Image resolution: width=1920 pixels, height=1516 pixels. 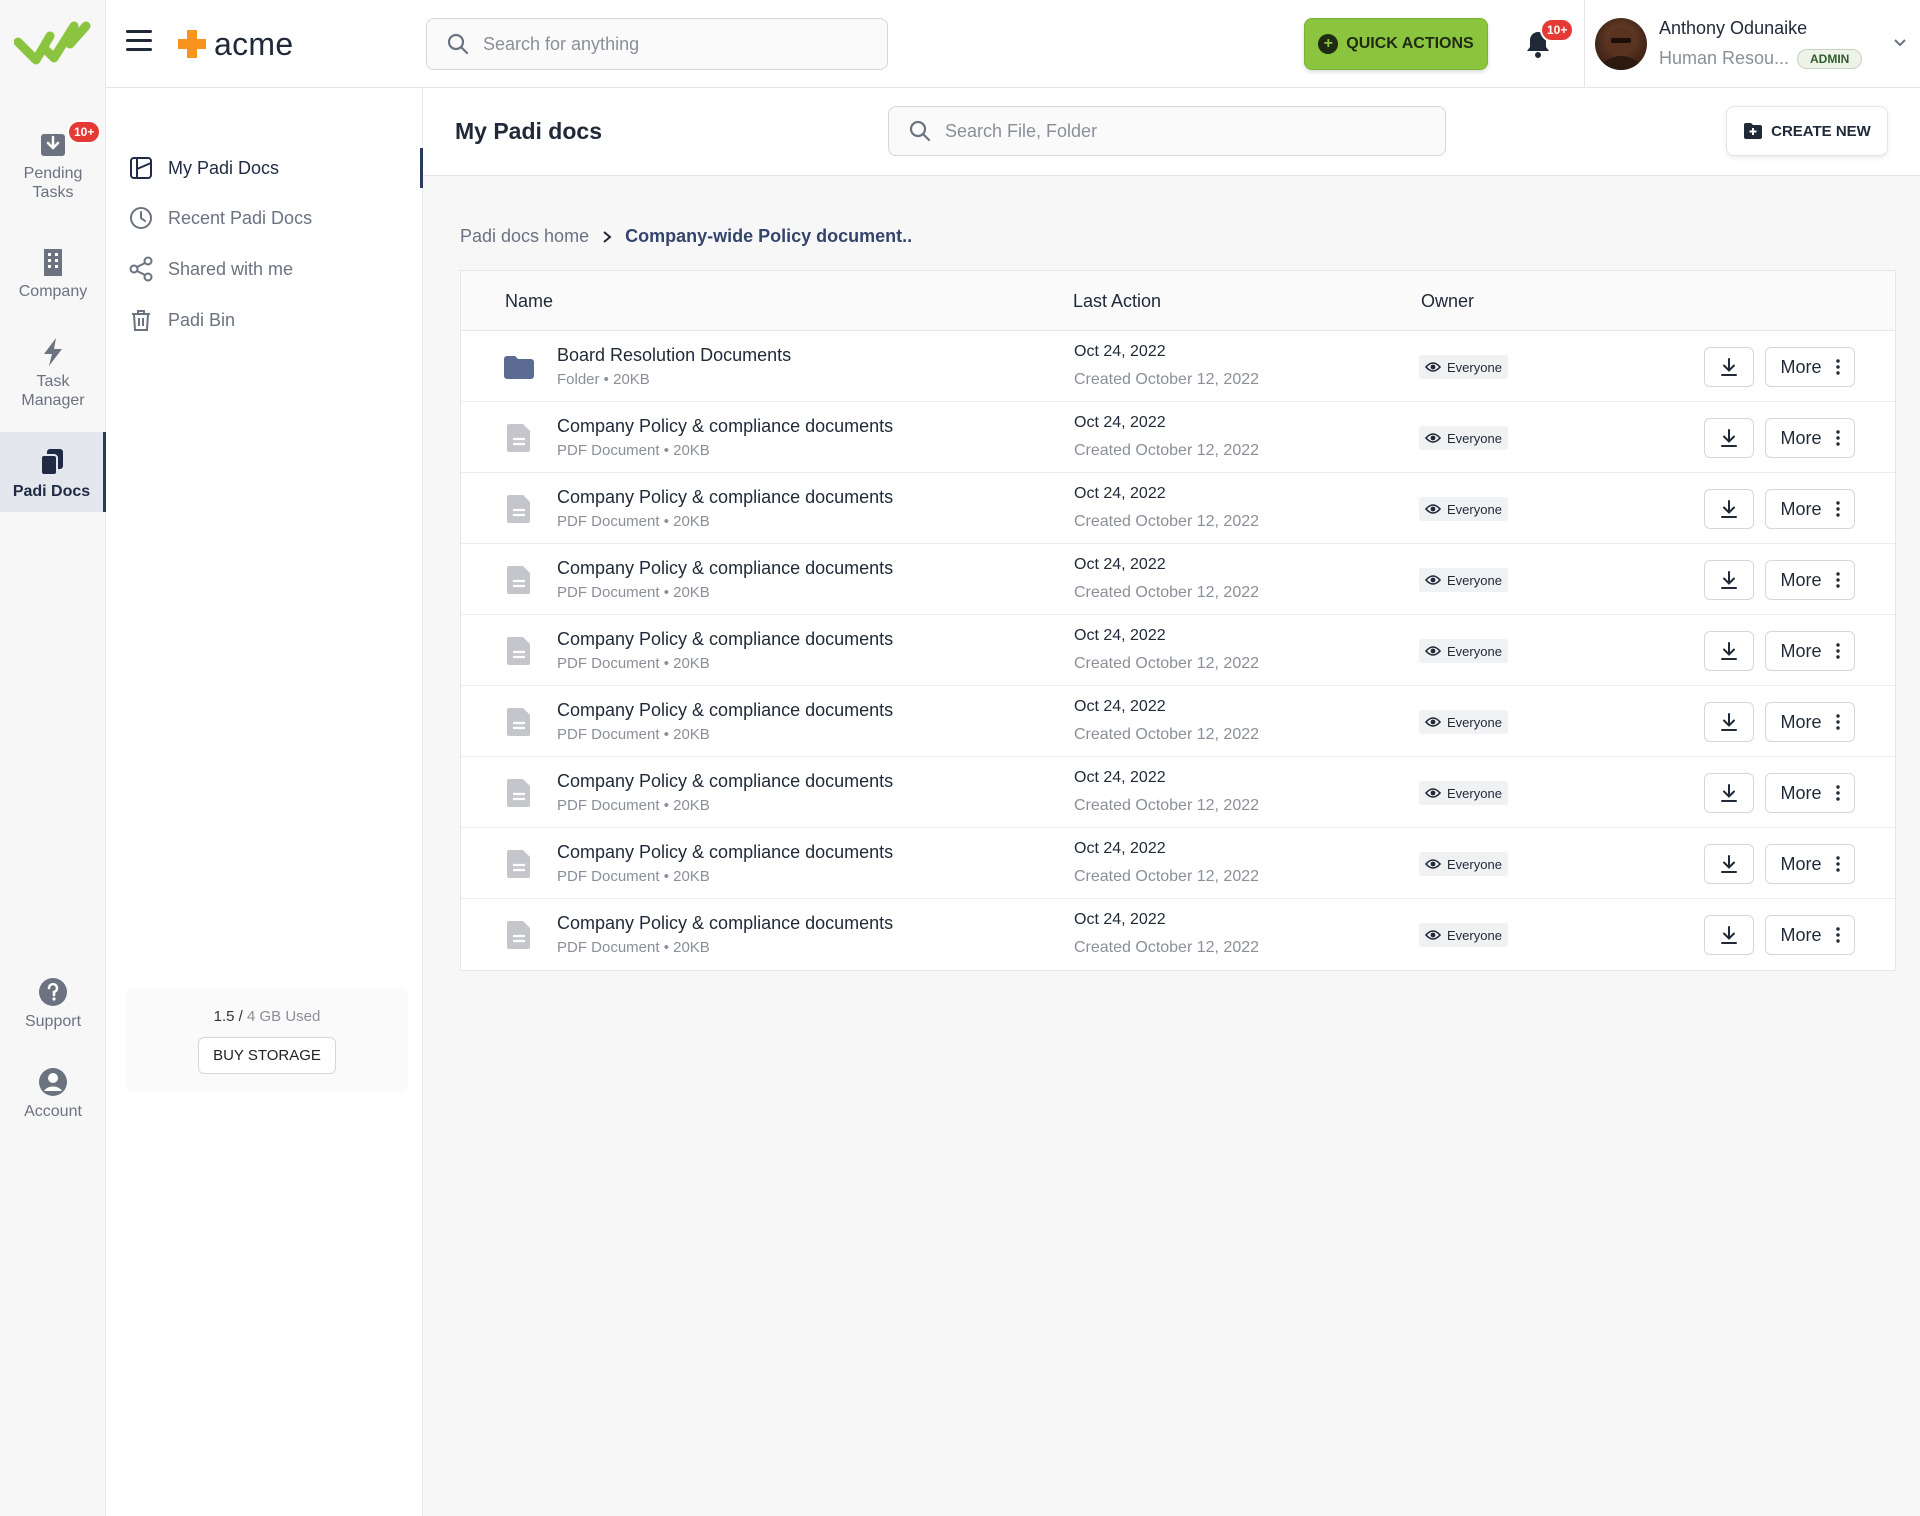 I want to click on chevron-right-icon, so click(x=607, y=236).